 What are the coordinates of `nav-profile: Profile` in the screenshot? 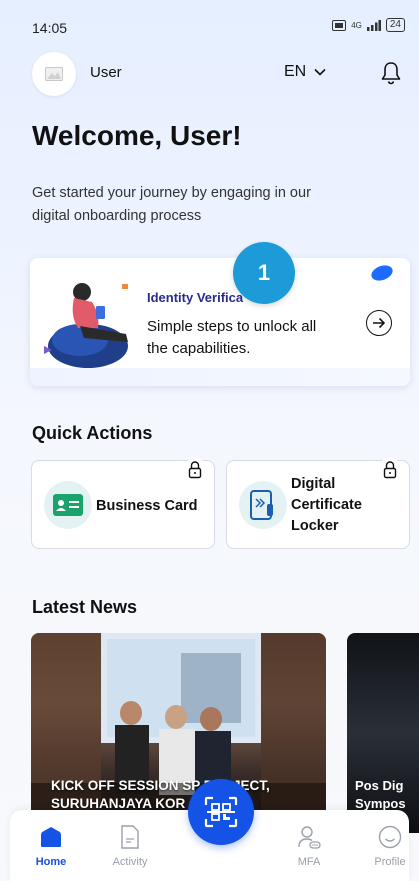 It's located at (387, 845).